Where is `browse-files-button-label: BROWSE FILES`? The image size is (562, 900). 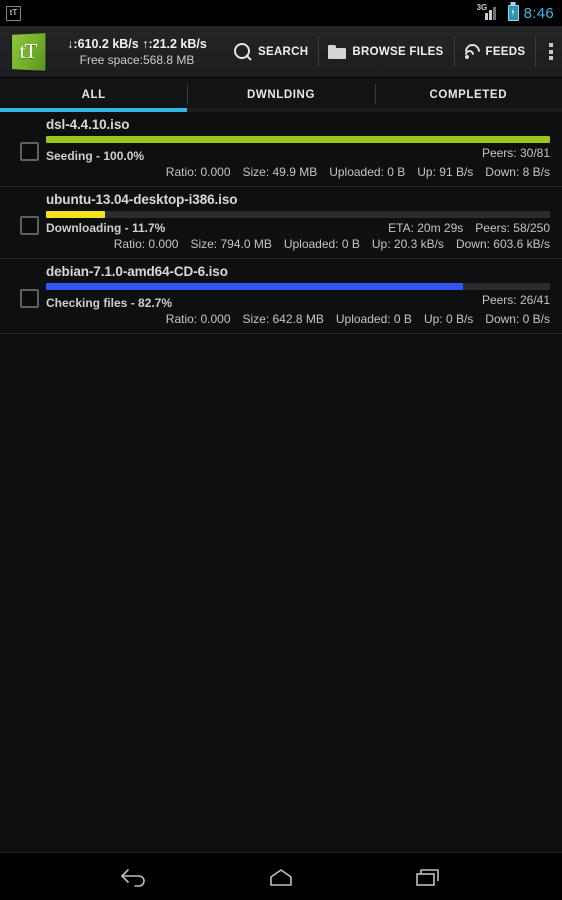 browse-files-button-label: BROWSE FILES is located at coordinates (398, 51).